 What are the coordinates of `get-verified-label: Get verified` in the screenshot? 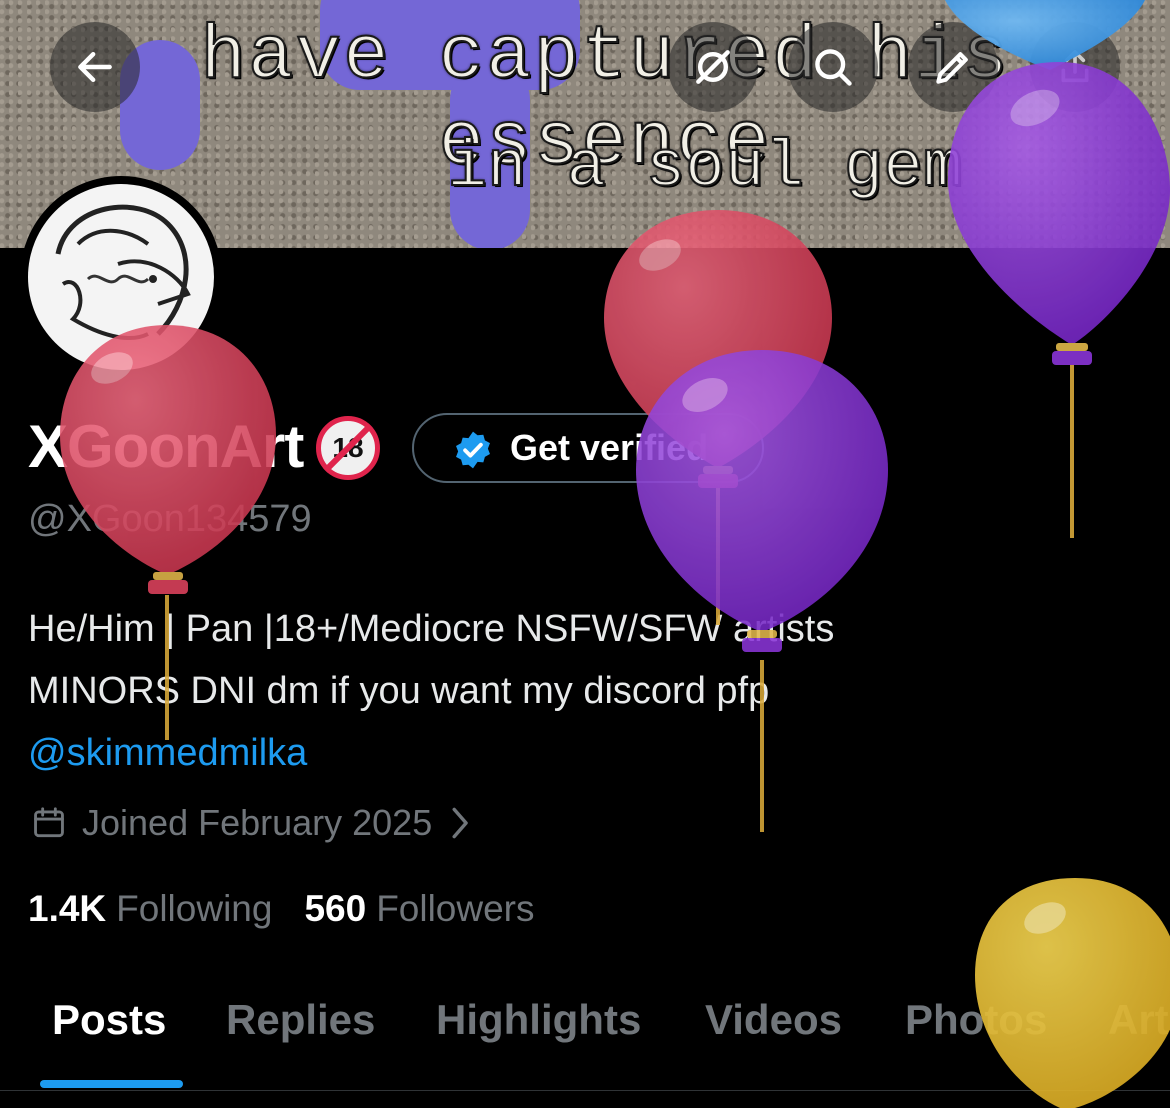 It's located at (609, 447).